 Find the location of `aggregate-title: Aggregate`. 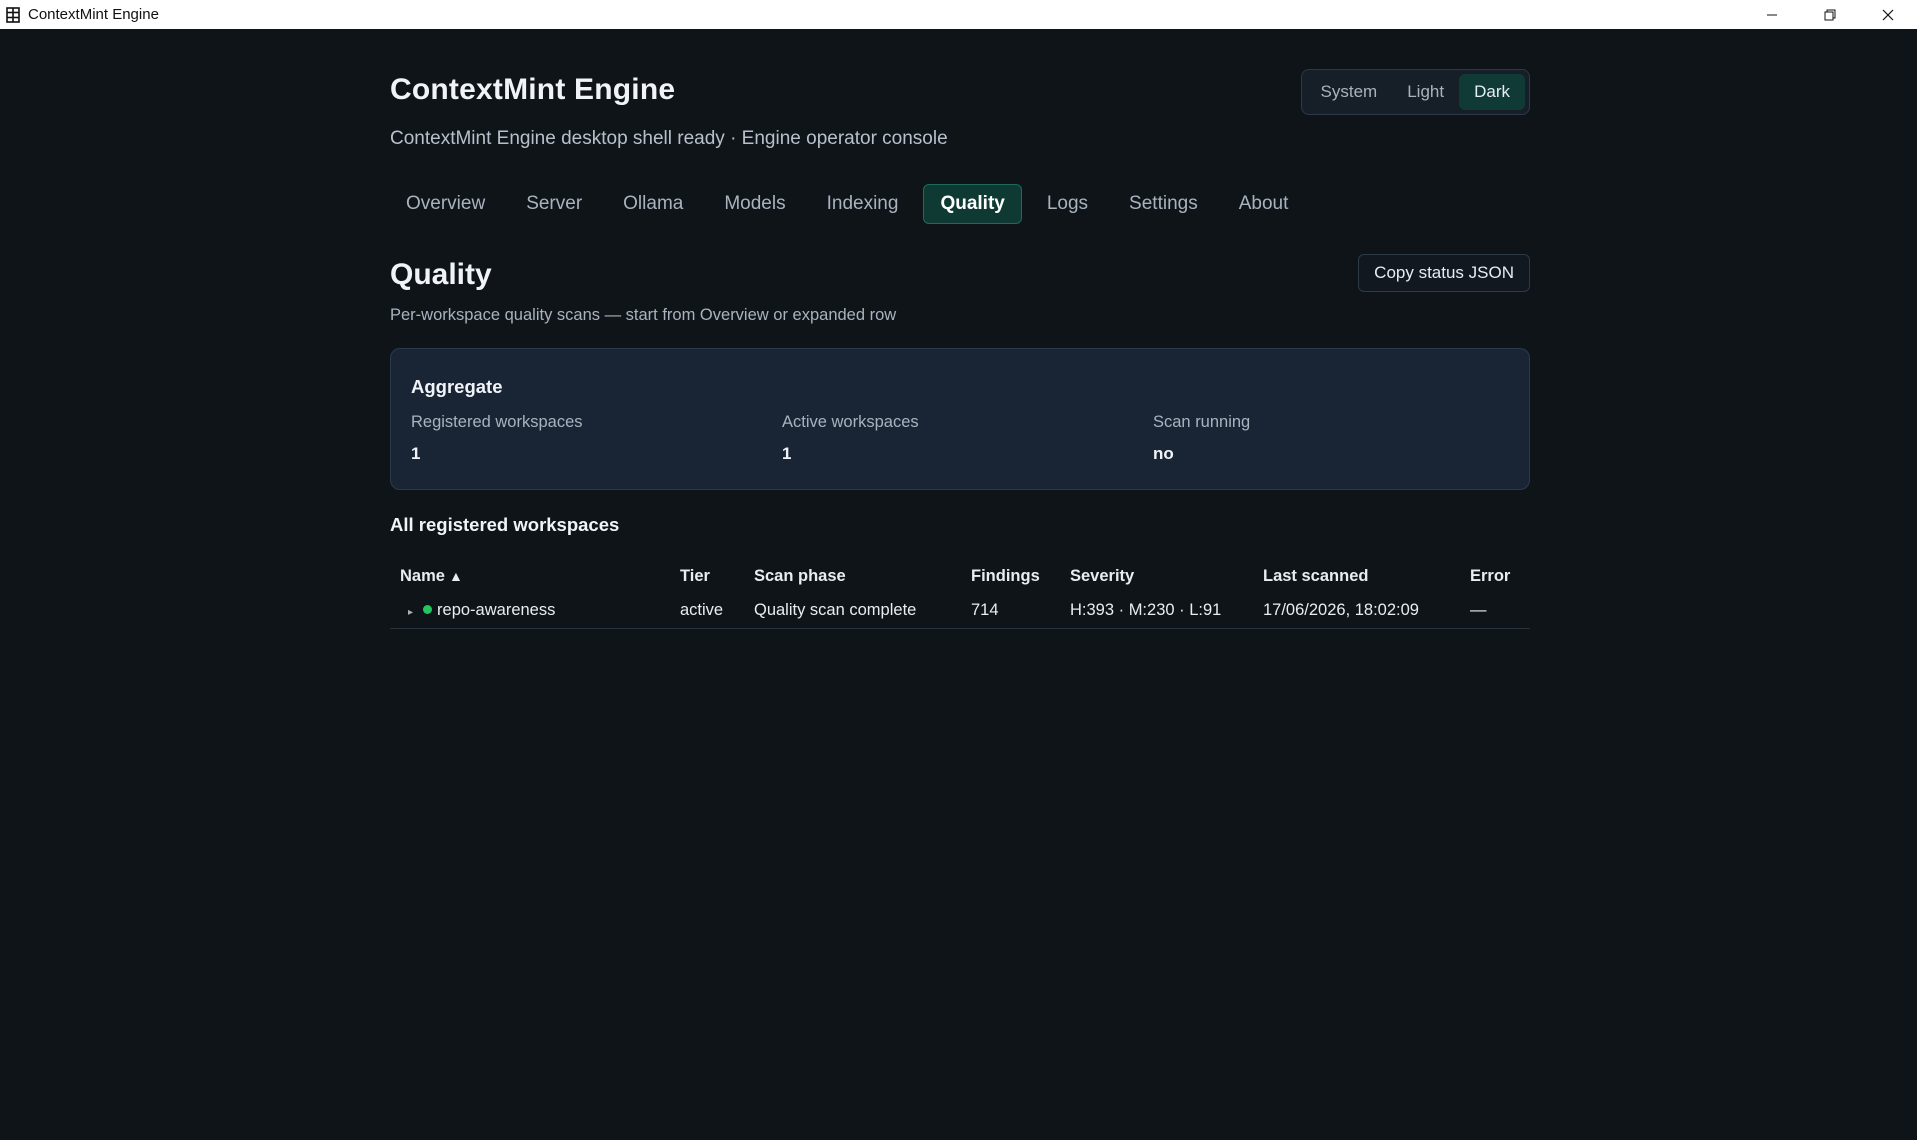

aggregate-title: Aggregate is located at coordinates (457, 386).